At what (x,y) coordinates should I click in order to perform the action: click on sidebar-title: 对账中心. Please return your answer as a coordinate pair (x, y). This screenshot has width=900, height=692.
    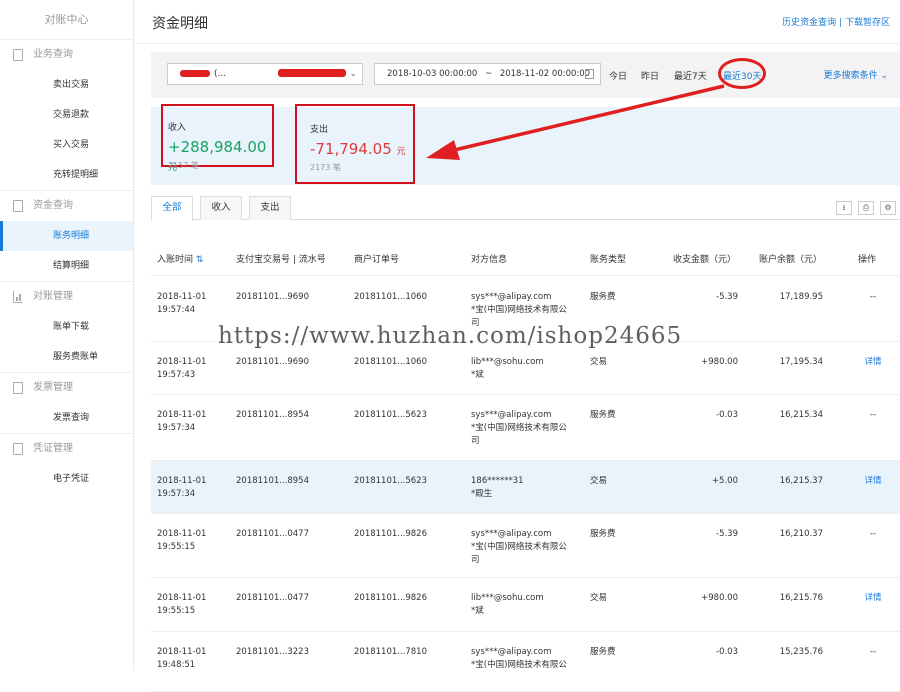
    Looking at the image, I should click on (66, 20).